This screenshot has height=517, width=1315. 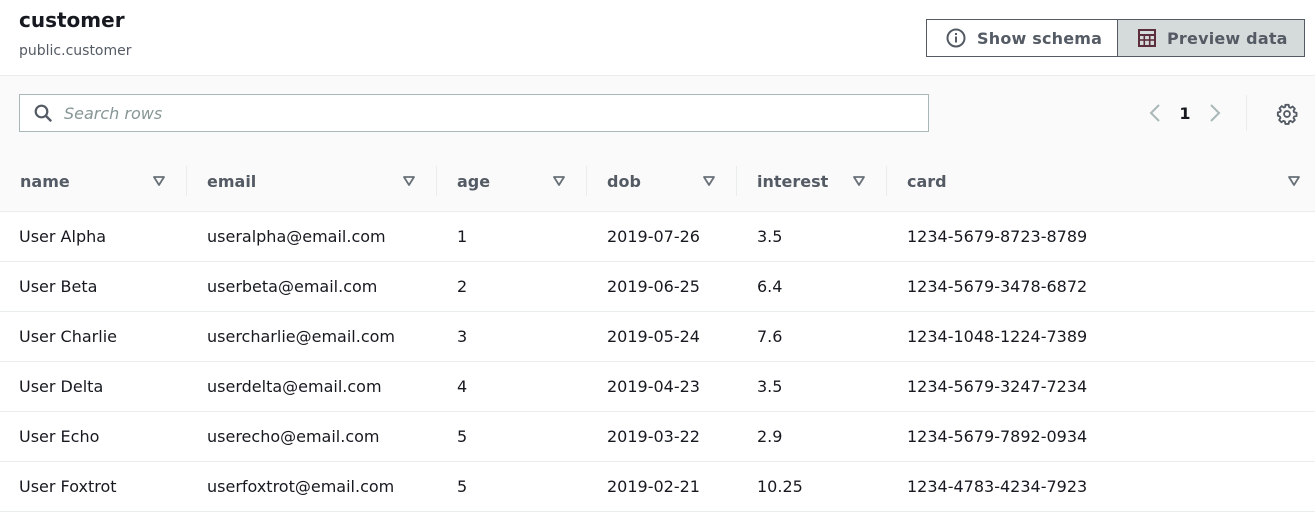 I want to click on info-circle-icon, so click(x=956, y=38).